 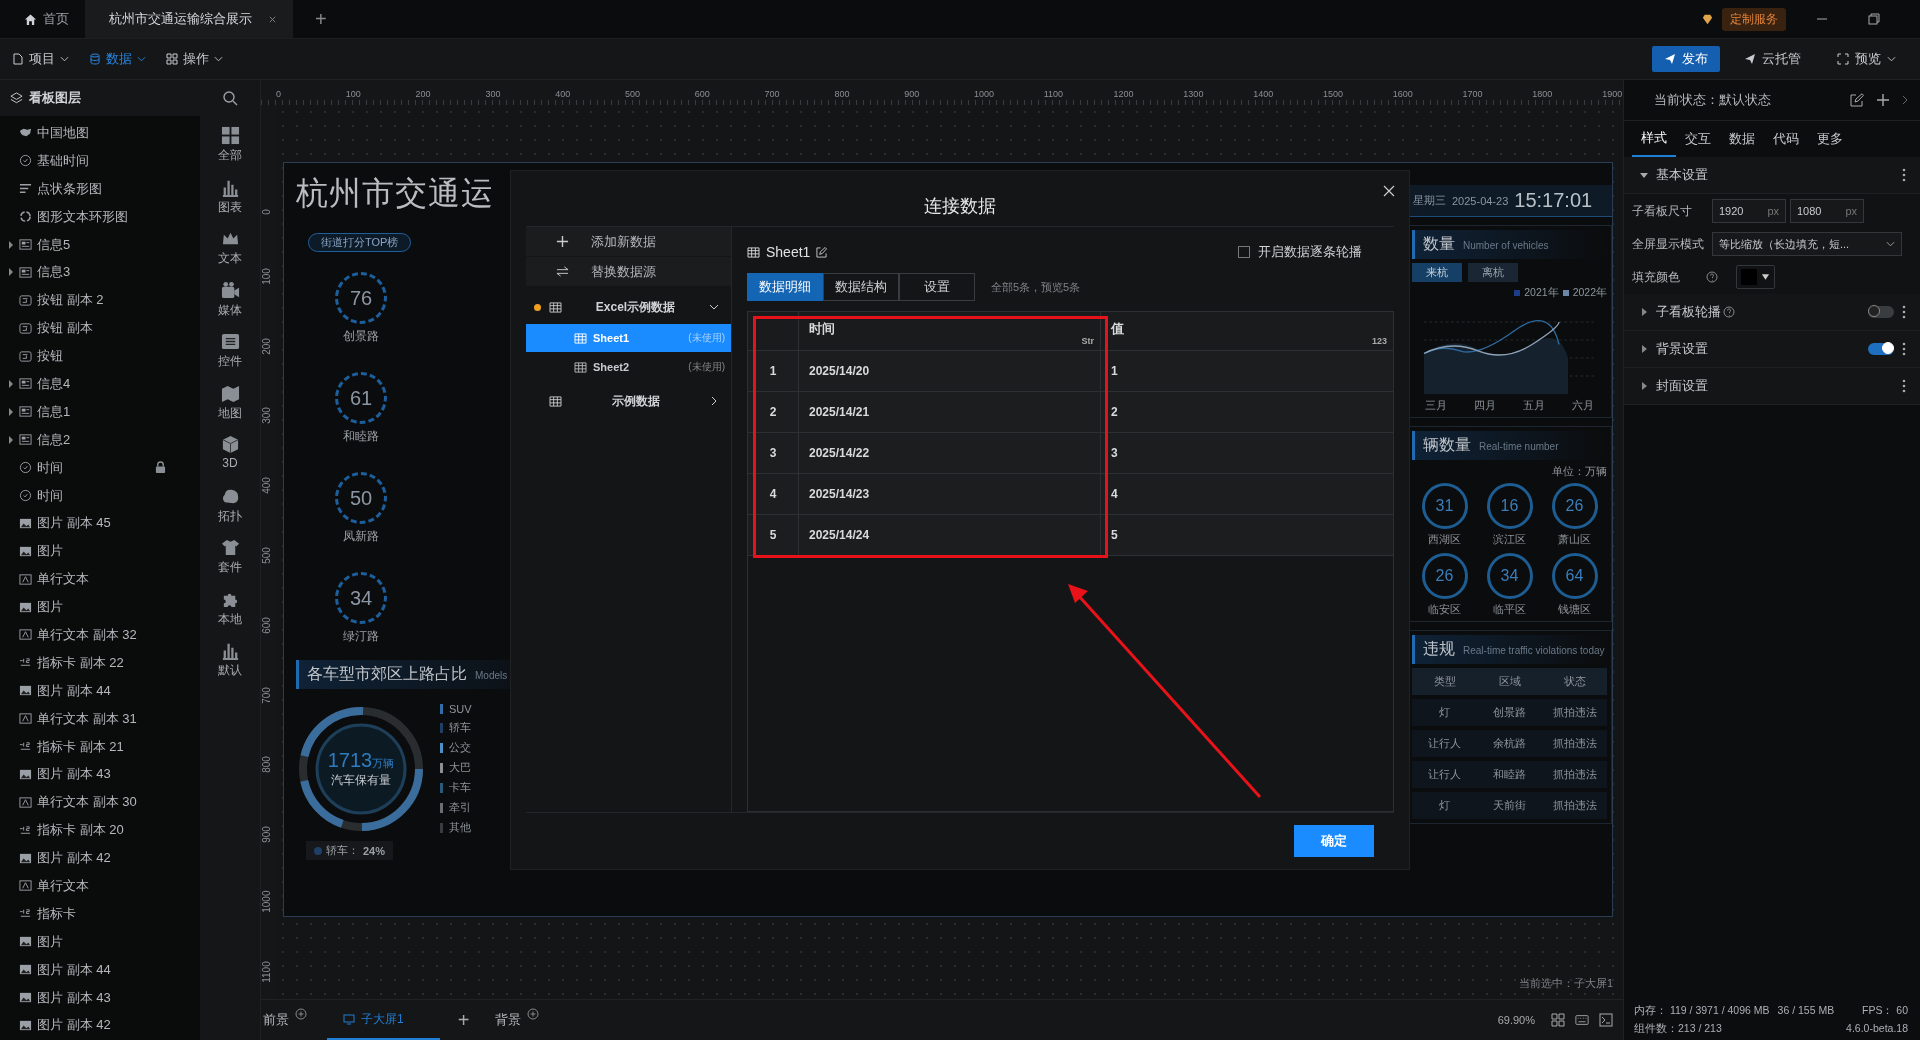 I want to click on category-button: 套件, so click(x=230, y=564).